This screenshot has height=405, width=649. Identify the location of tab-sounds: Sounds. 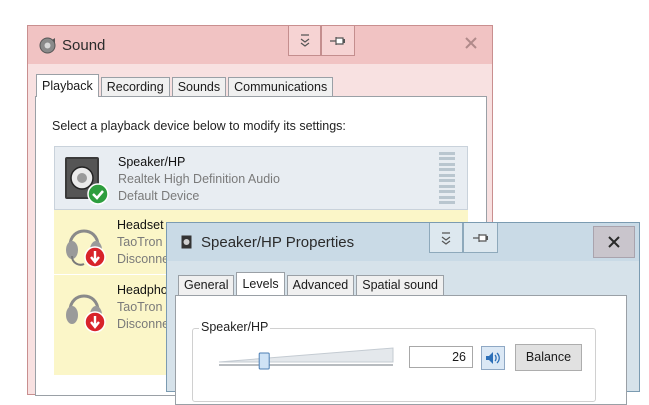
(199, 87).